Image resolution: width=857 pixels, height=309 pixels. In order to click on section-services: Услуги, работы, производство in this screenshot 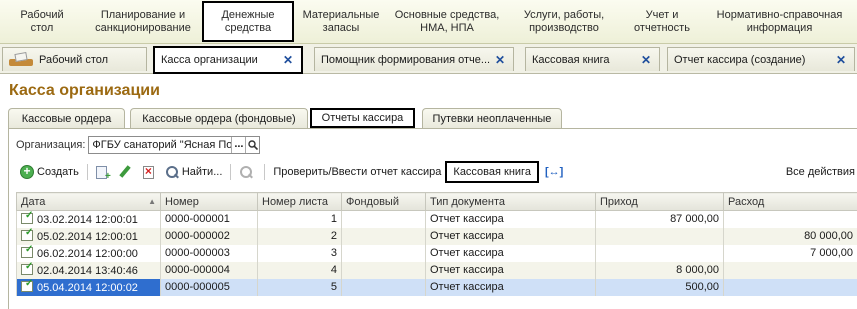, I will do `click(564, 21)`.